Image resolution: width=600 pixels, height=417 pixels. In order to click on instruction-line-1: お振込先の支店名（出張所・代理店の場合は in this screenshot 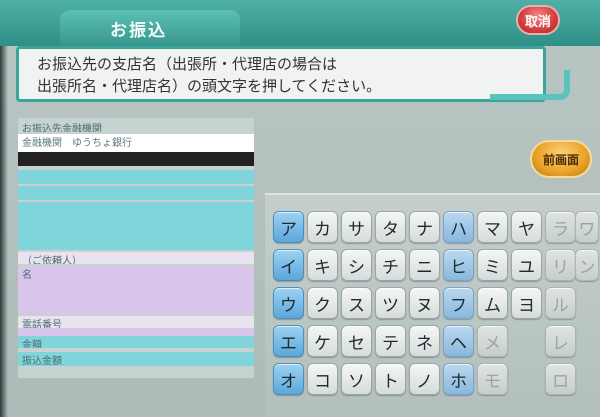, I will do `click(187, 64)`.